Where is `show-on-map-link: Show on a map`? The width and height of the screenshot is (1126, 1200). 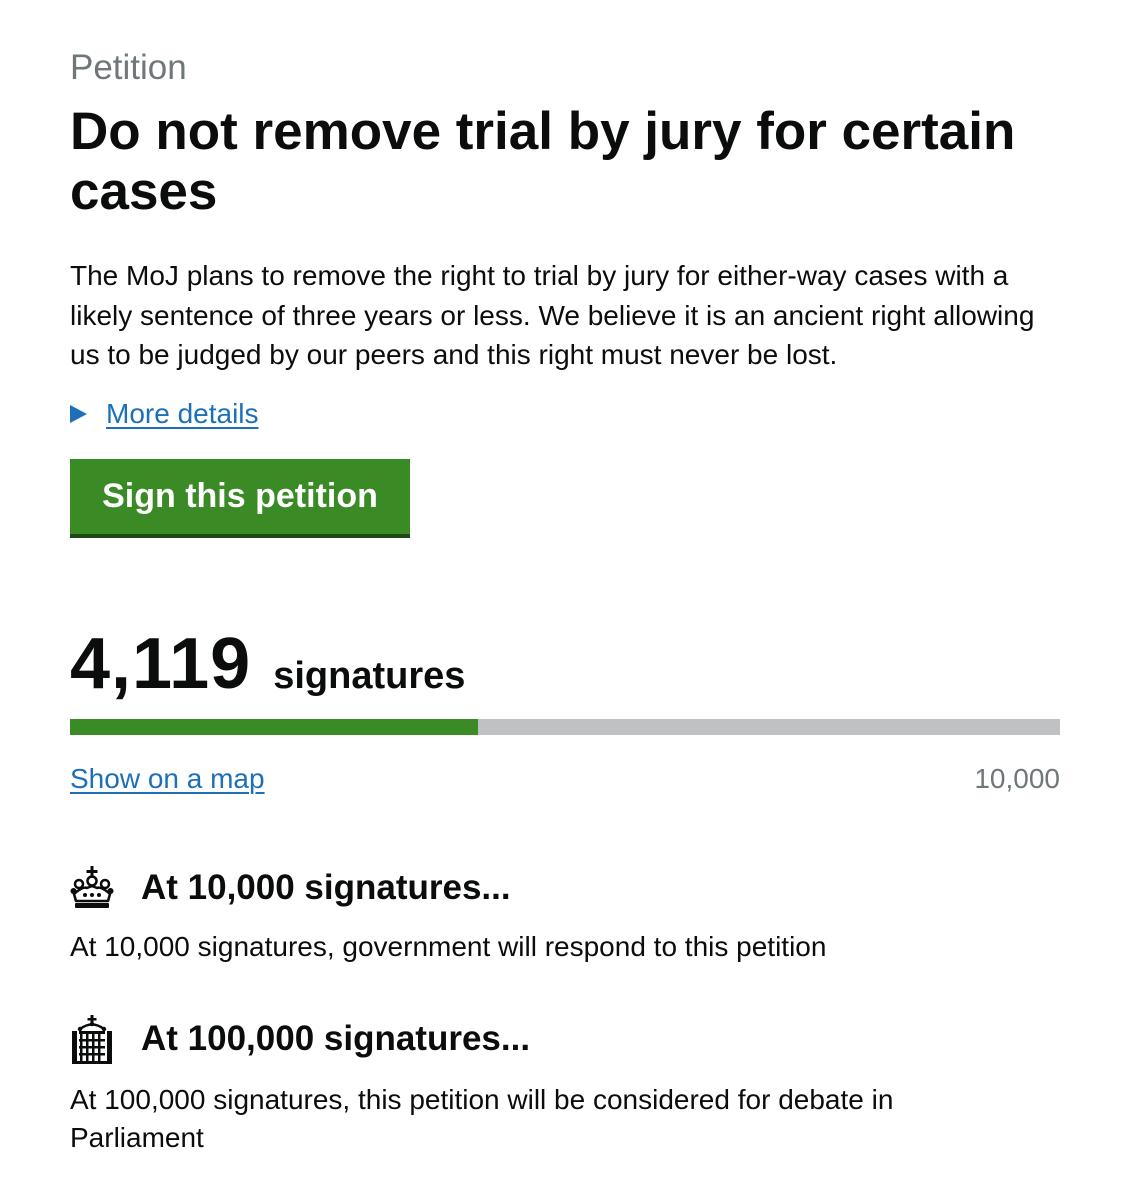
show-on-map-link: Show on a map is located at coordinates (167, 779).